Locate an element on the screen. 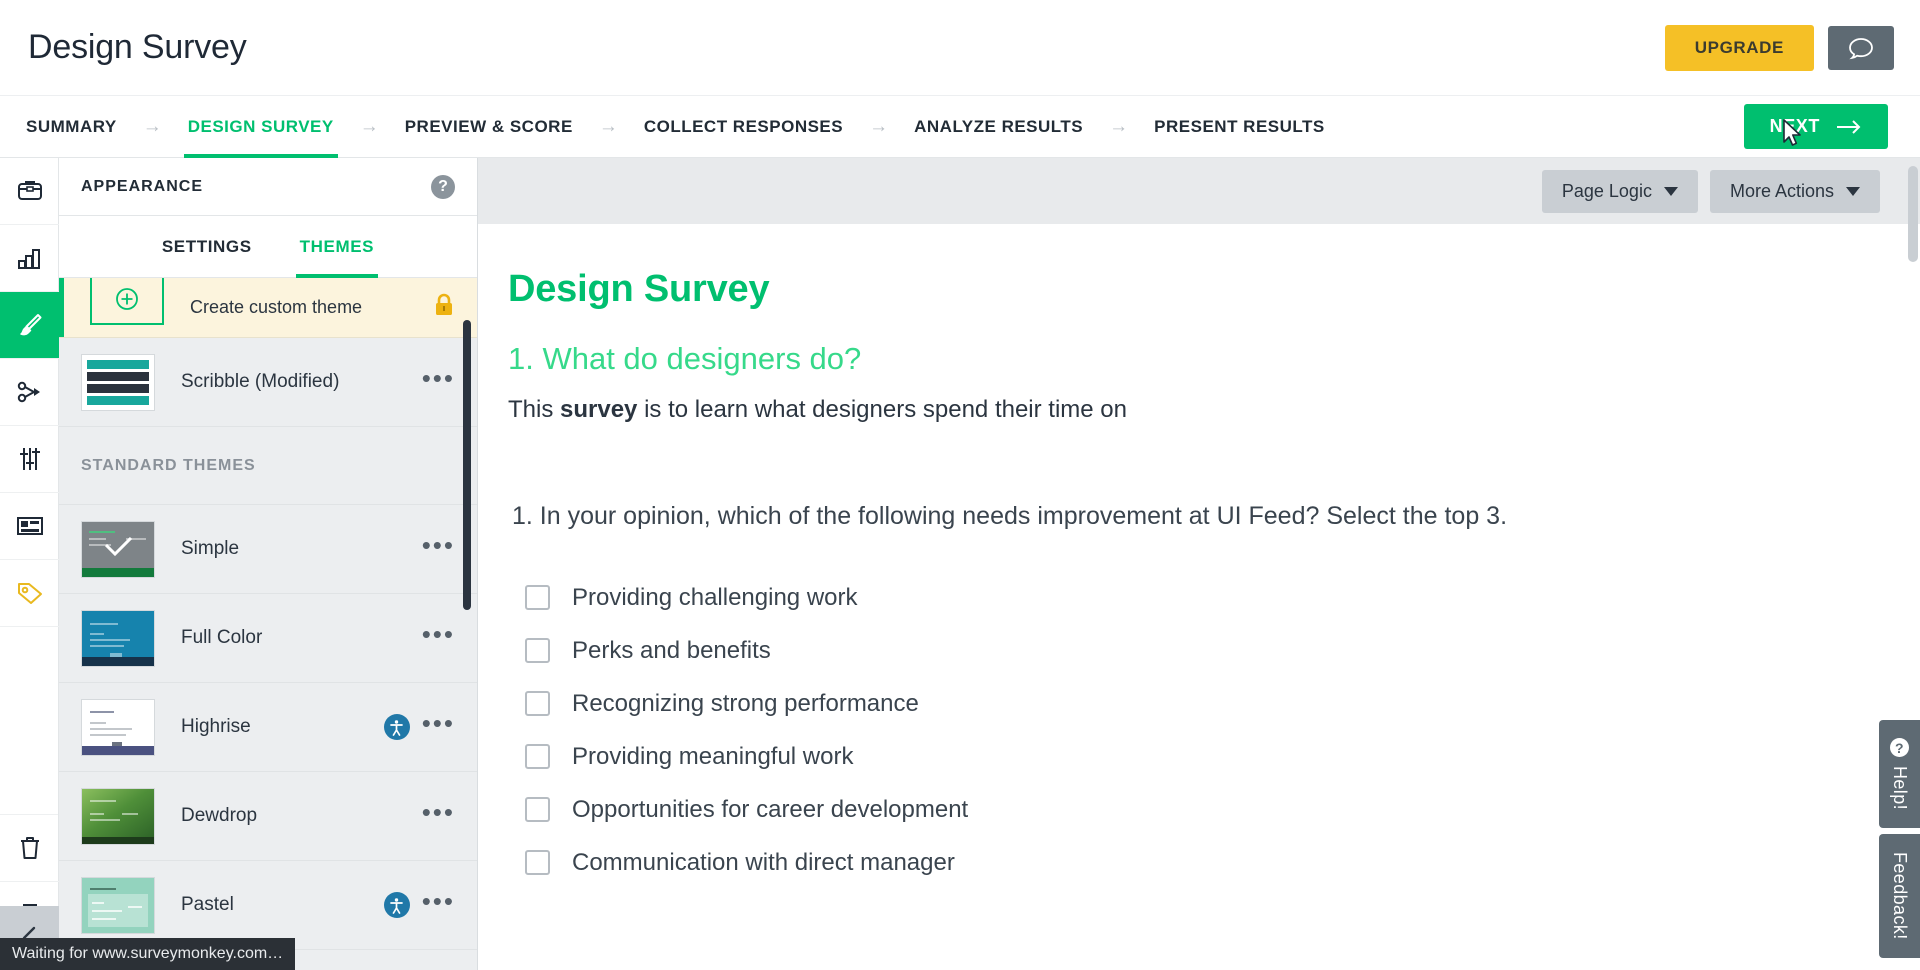  theme-row-full-color: Full Color ••• is located at coordinates (268, 638).